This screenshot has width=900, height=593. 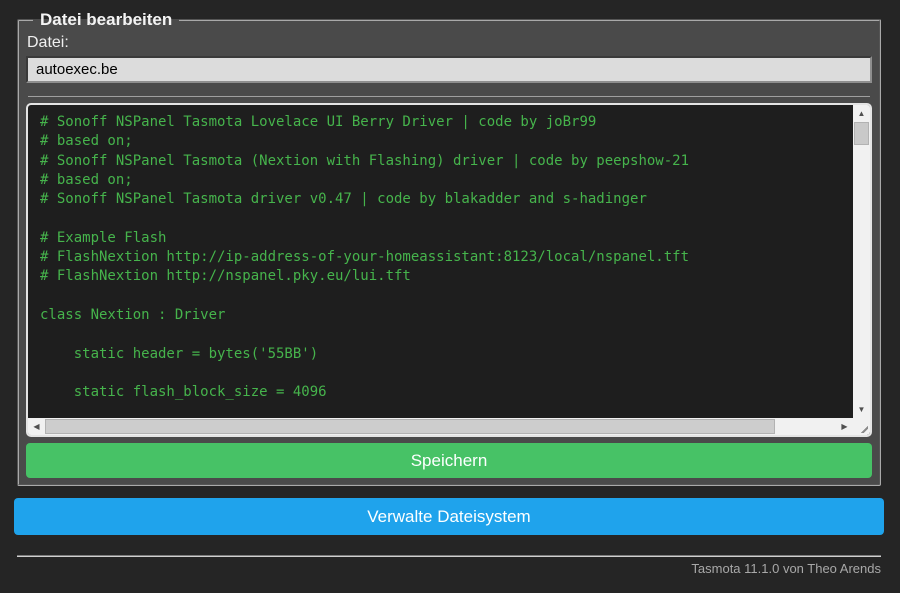 I want to click on form-title: Datei bearbeiten, so click(x=106, y=19).